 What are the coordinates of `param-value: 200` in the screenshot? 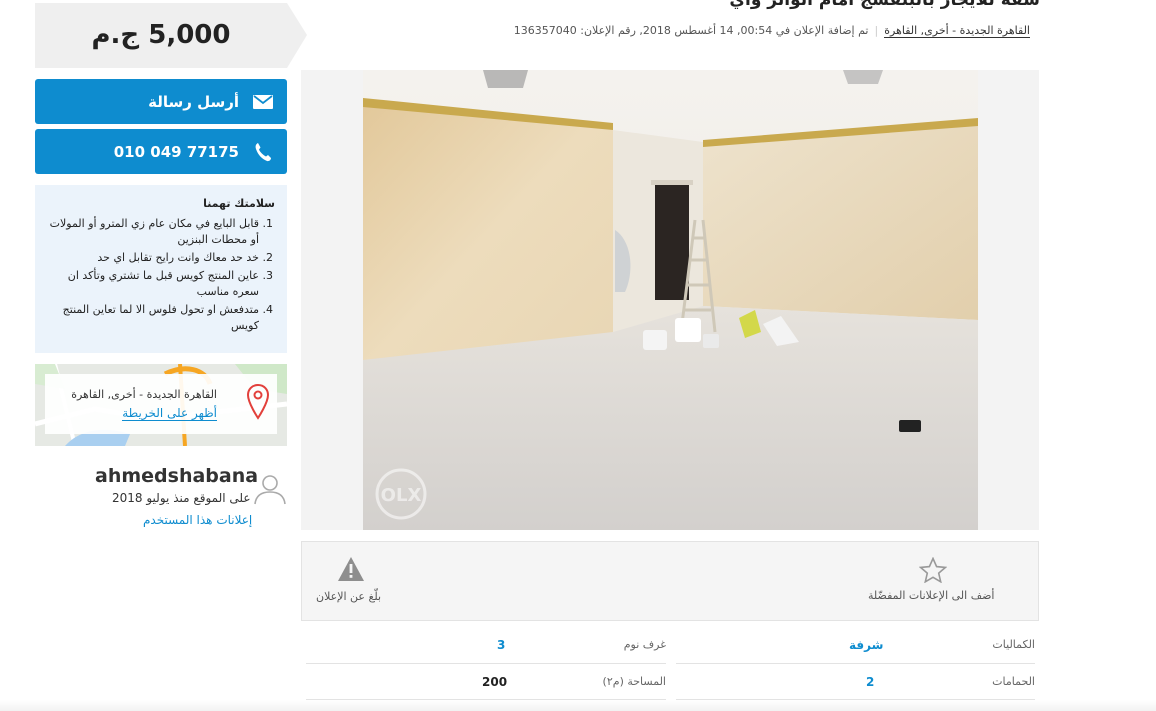 It's located at (495, 682).